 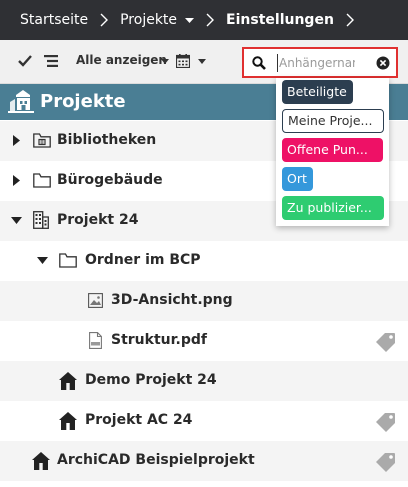 I want to click on library-folder-icon, so click(x=42, y=140).